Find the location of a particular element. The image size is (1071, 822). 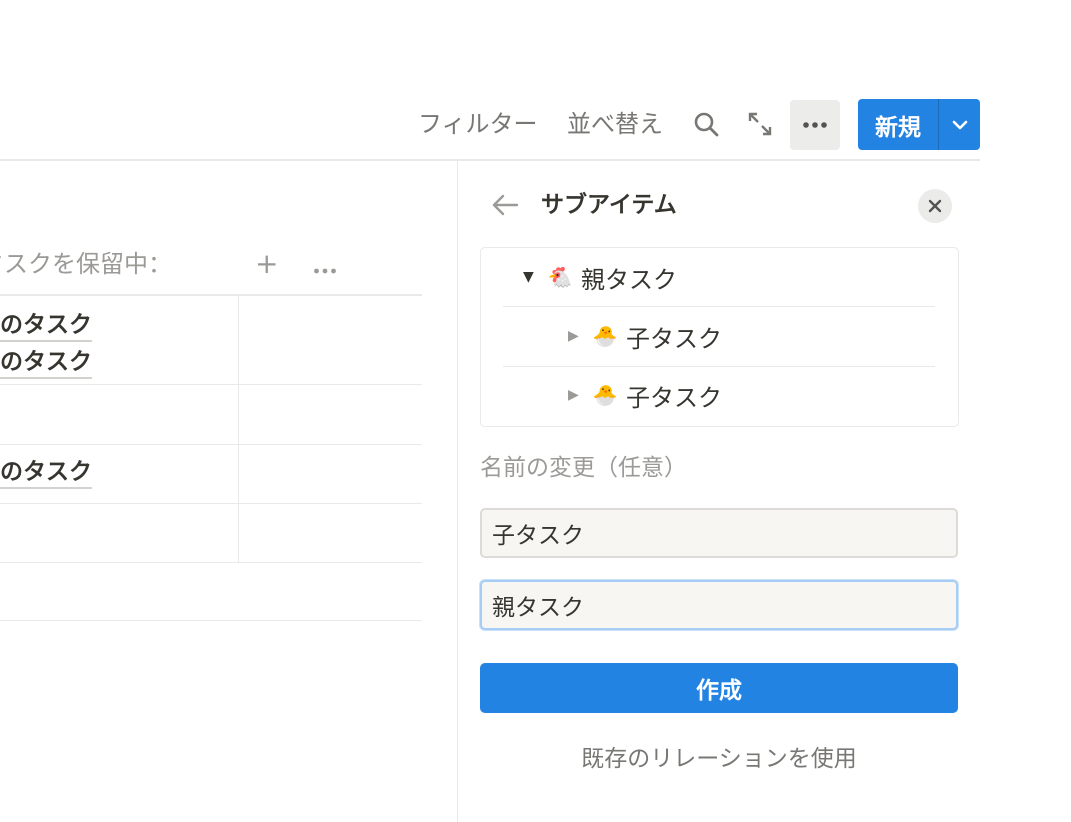

chicken-icon: 🐔 is located at coordinates (560, 277).